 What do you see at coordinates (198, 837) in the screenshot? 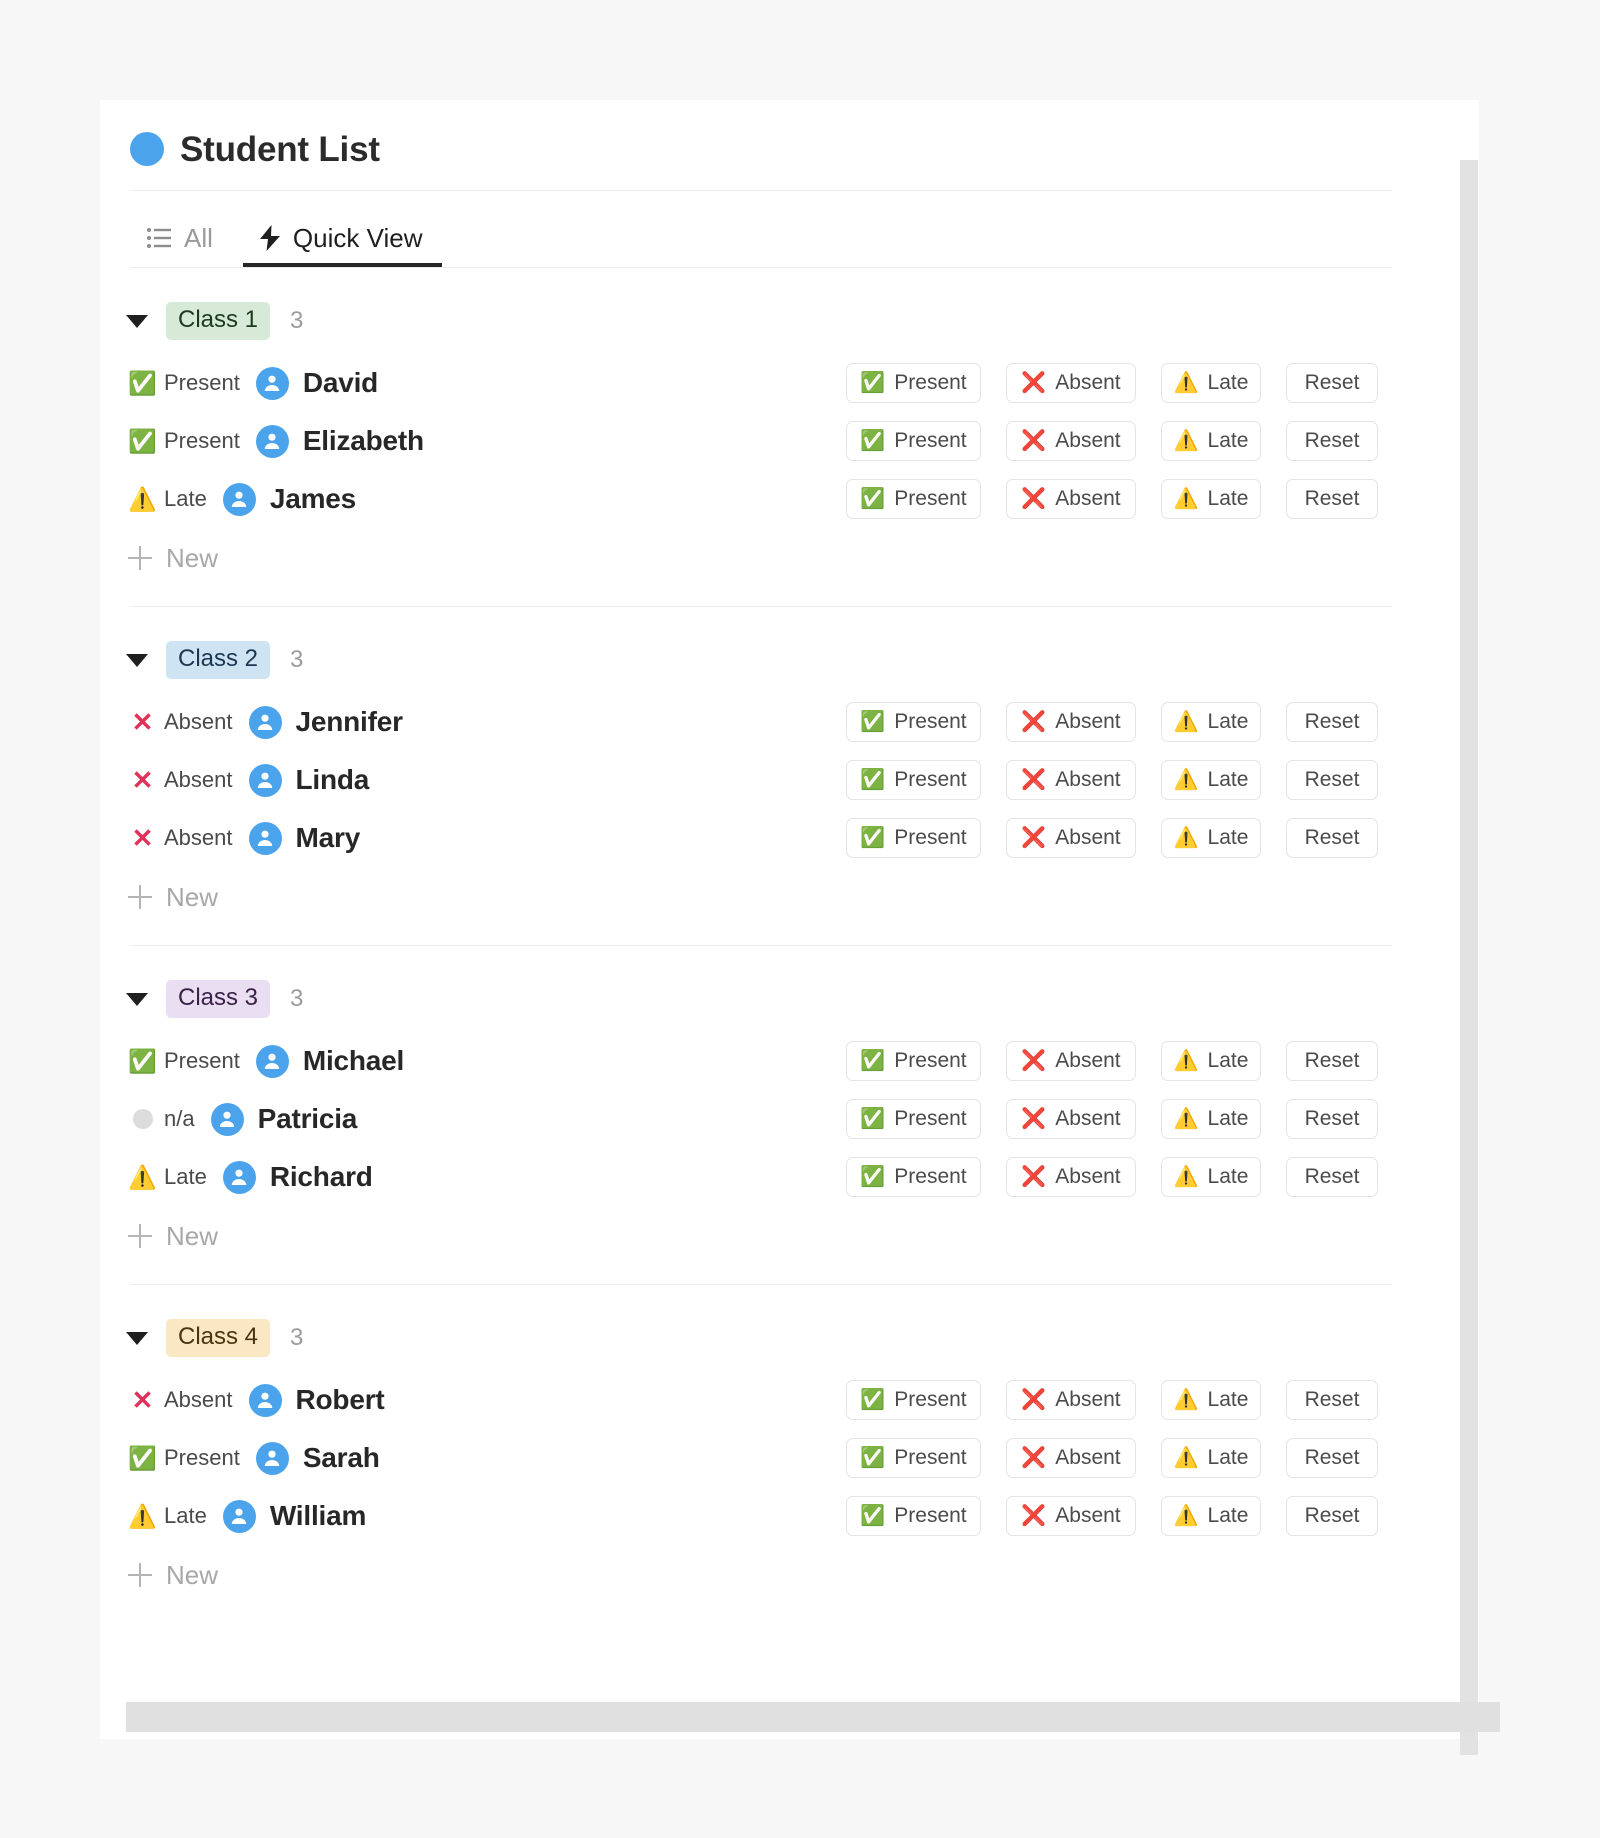
I see `student-status-label: Absent` at bounding box center [198, 837].